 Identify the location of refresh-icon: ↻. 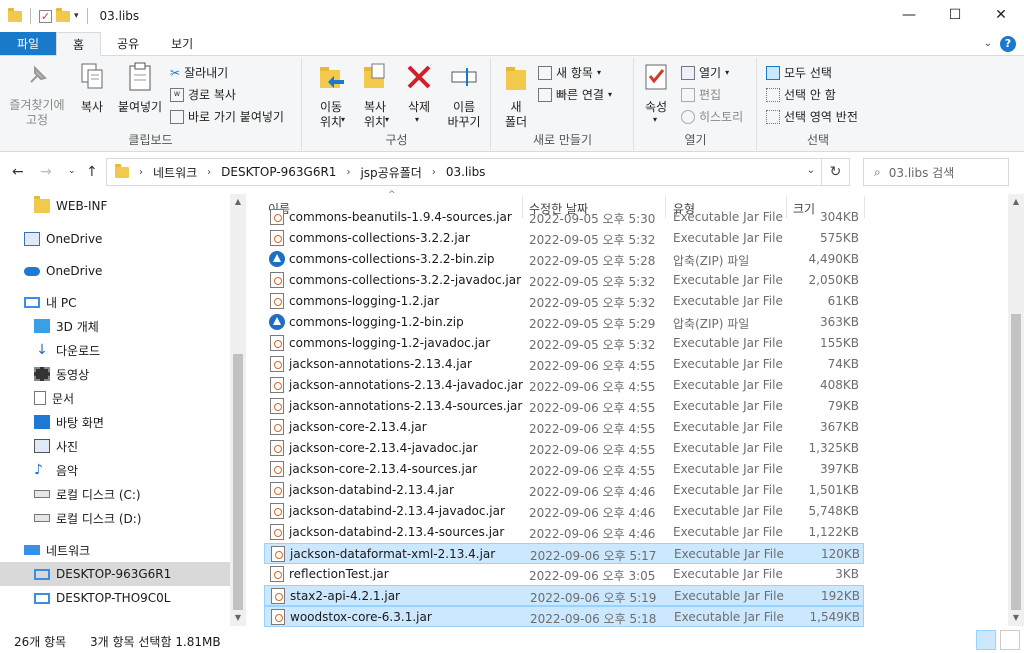
(835, 172).